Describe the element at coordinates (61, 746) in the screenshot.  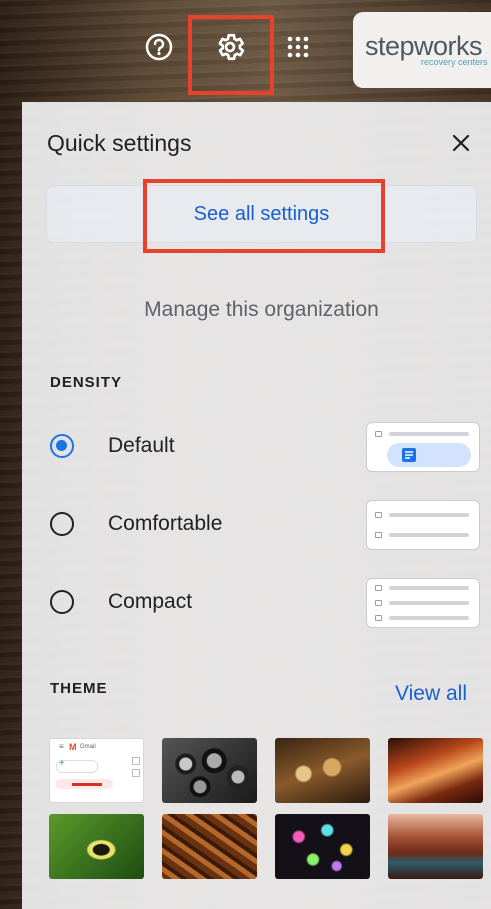
I see `gmail-menu-icon: ≡` at that location.